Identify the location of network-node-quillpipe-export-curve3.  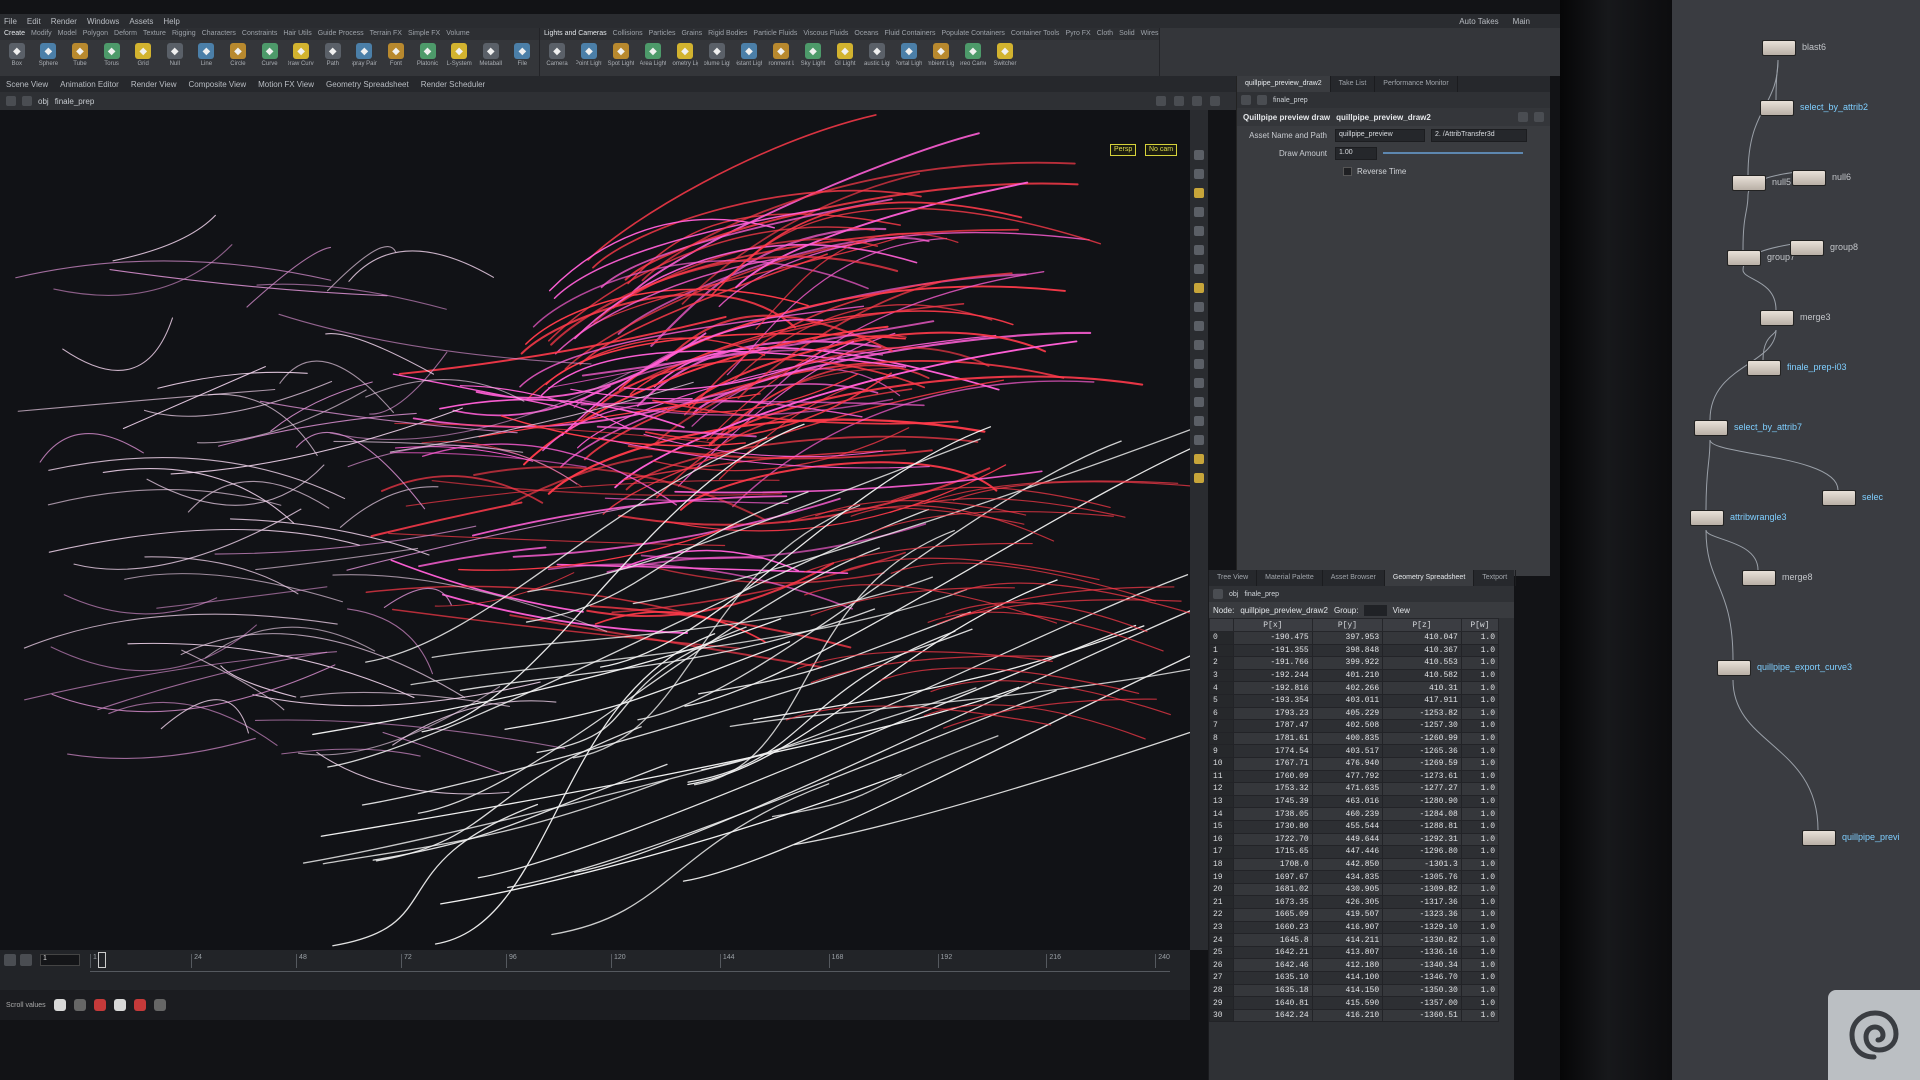
(1734, 668).